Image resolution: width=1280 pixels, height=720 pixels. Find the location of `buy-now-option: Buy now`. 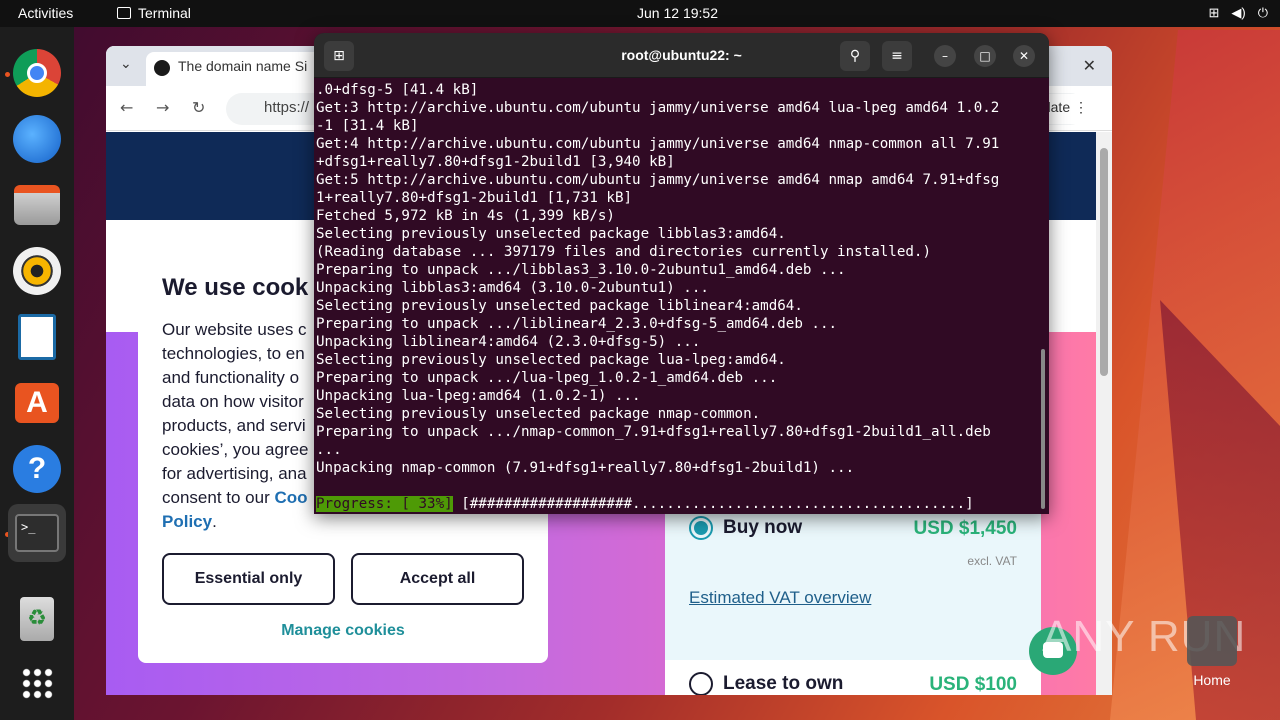

buy-now-option: Buy now is located at coordinates (745, 528).